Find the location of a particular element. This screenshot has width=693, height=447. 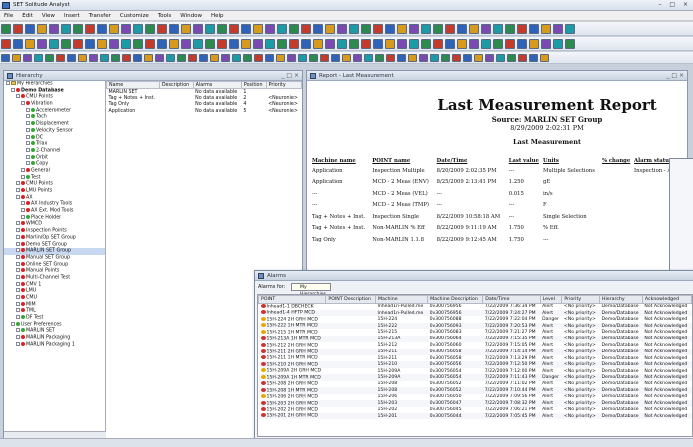

tree-node: CMV 1 is located at coordinates (54, 285).